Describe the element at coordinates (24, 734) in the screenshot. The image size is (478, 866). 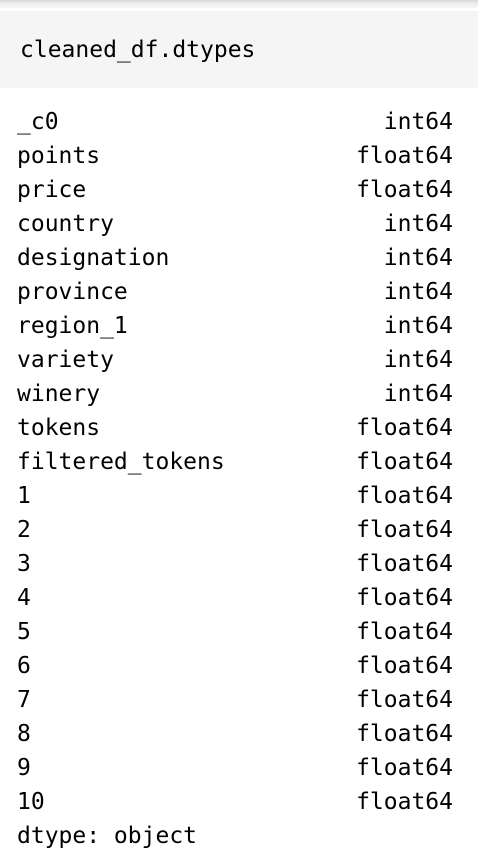
I see `column-name: 8` at that location.